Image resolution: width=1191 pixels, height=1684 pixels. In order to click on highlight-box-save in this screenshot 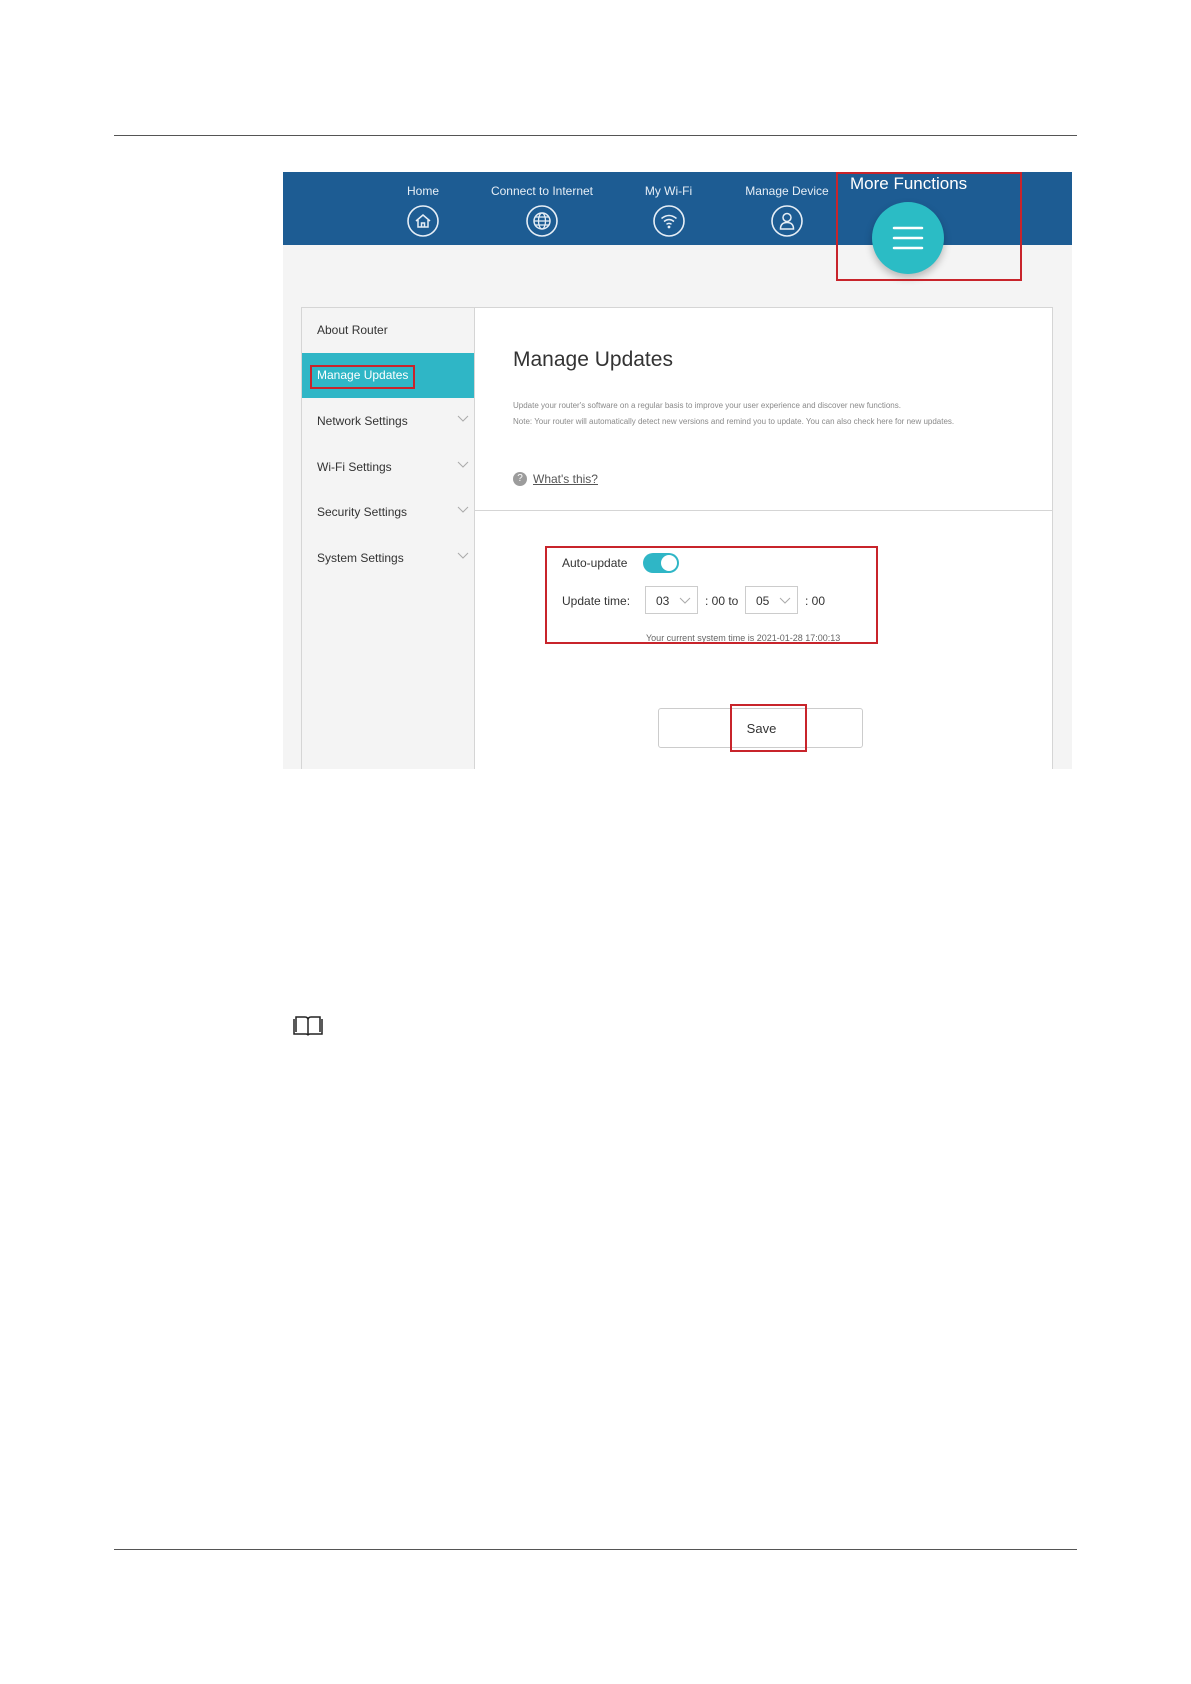, I will do `click(768, 728)`.